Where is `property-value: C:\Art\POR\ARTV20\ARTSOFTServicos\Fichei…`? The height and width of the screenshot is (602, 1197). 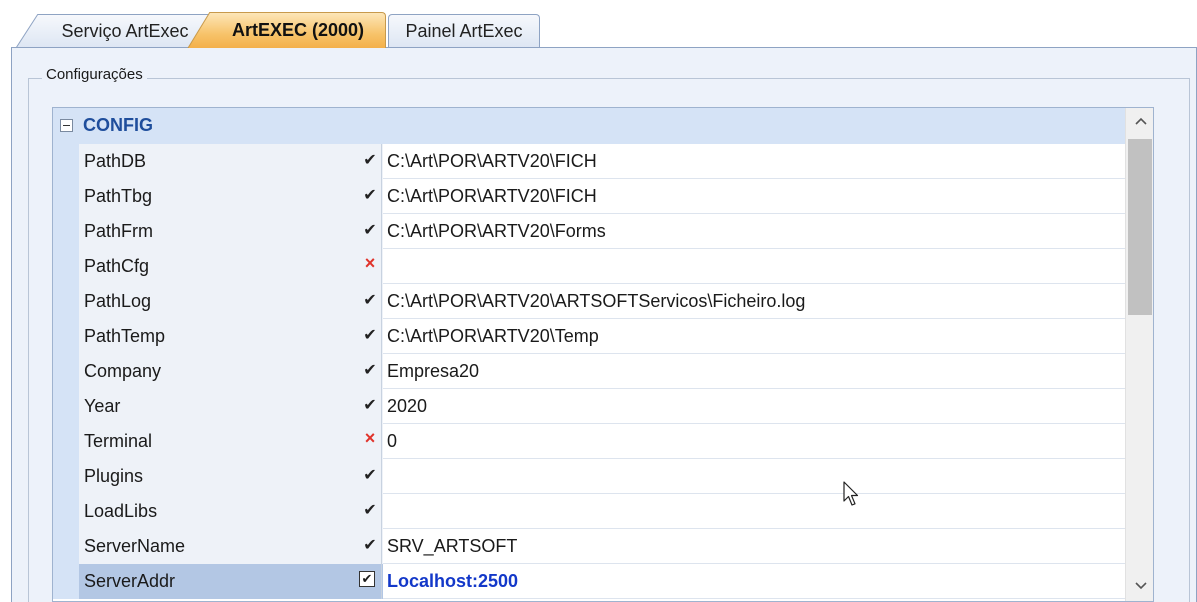 property-value: C:\Art\POR\ARTV20\ARTSOFTServicos\Fichei… is located at coordinates (596, 301).